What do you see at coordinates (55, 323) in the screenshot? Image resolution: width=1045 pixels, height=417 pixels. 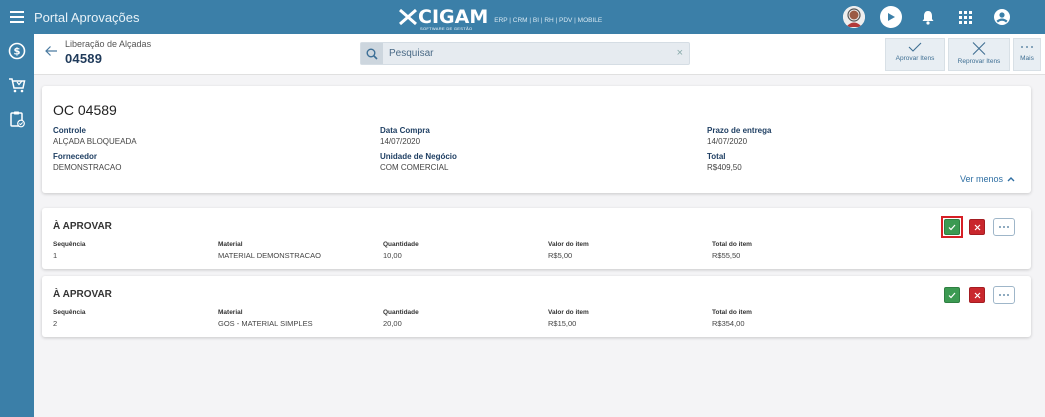 I see `item-sequencia: 2` at bounding box center [55, 323].